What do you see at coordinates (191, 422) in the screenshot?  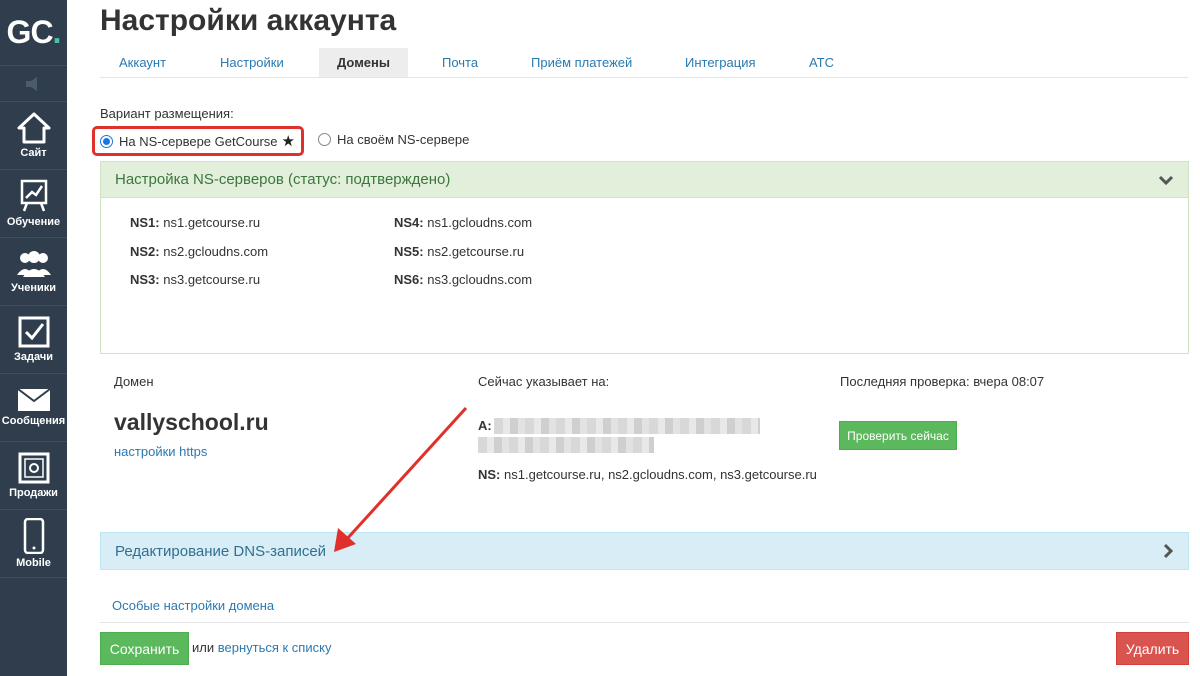 I see `domain-name: vallyschool.ru` at bounding box center [191, 422].